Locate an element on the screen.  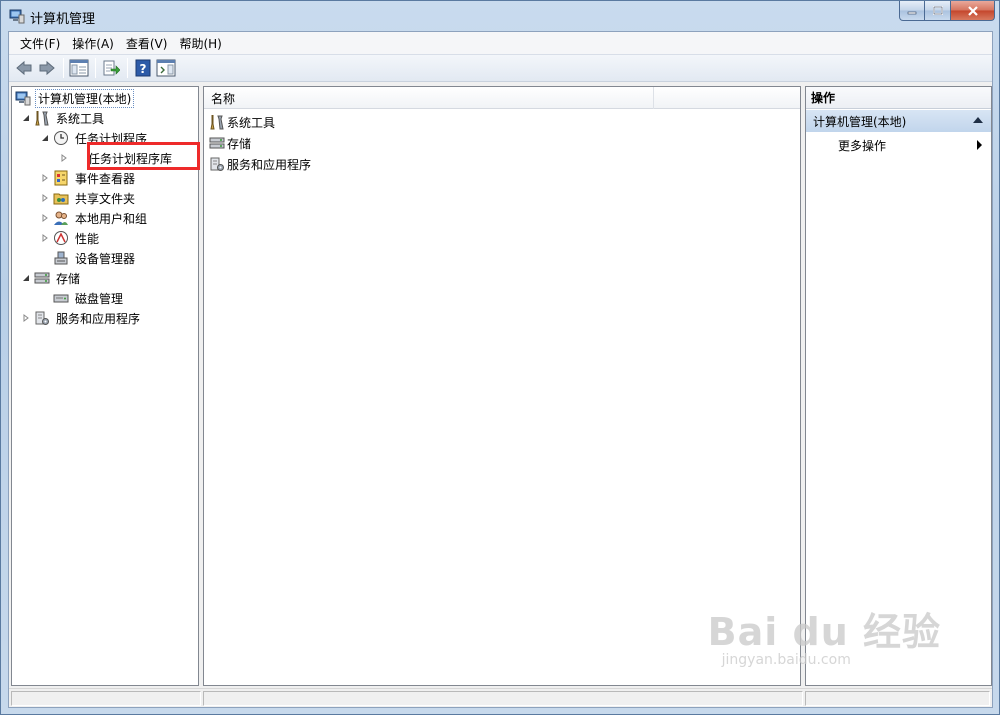
more-actions-item: 更多操作 is located at coordinates (898, 145).